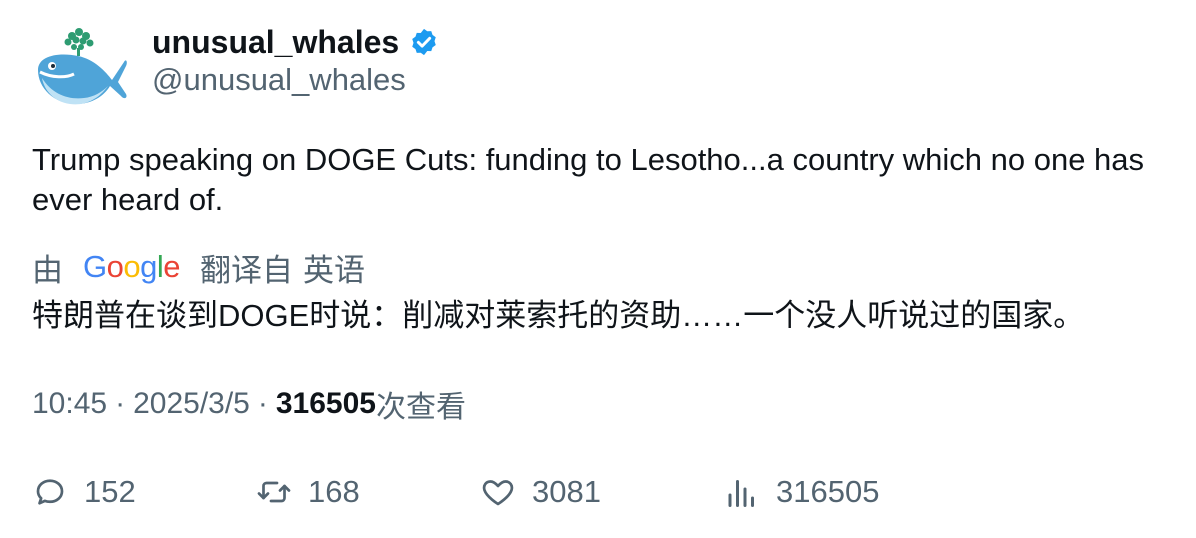  I want to click on translated-text: 特朗普在谈到DOGE时说：削减对莱索托的资助……一个没人听说过的国家。, so click(558, 315).